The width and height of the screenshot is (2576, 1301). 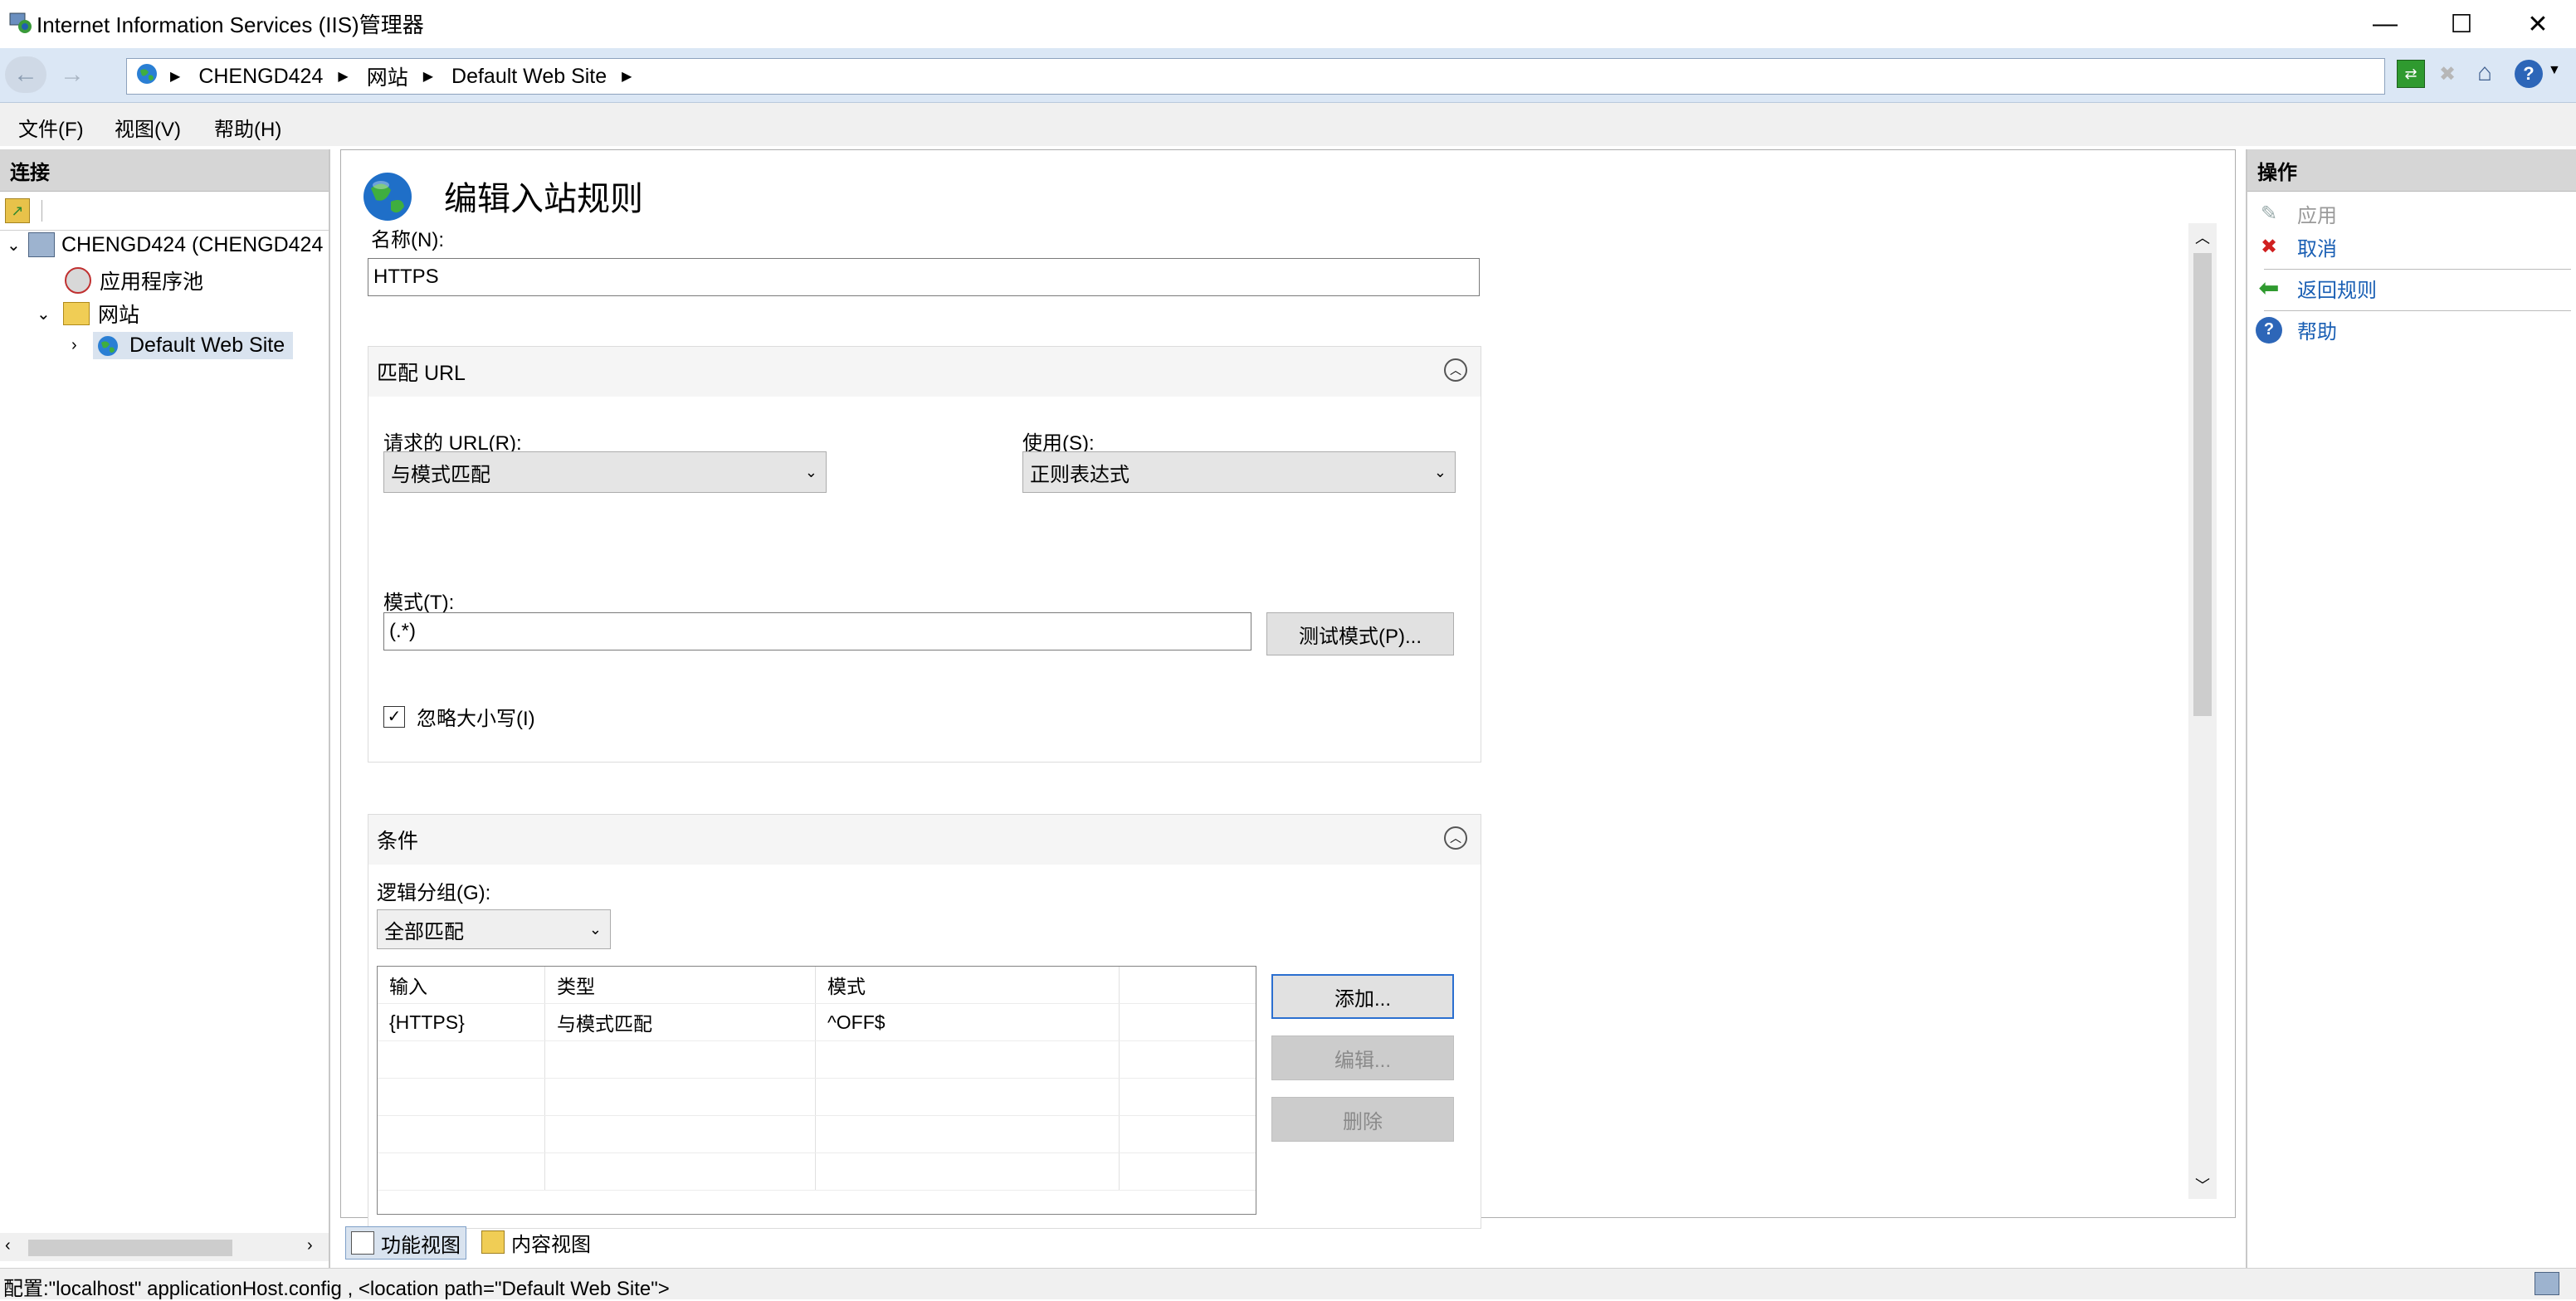 I want to click on forward-arrow-icon: →, so click(x=72, y=74).